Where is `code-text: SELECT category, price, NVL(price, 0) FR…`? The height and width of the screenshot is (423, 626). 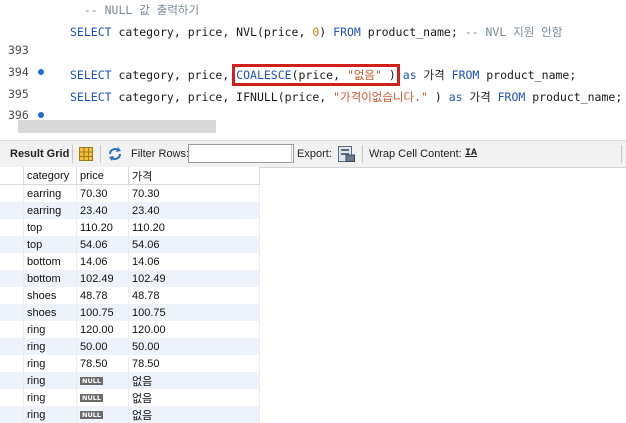 code-text: SELECT category, price, NVL(price, 0) FR… is located at coordinates (316, 32).